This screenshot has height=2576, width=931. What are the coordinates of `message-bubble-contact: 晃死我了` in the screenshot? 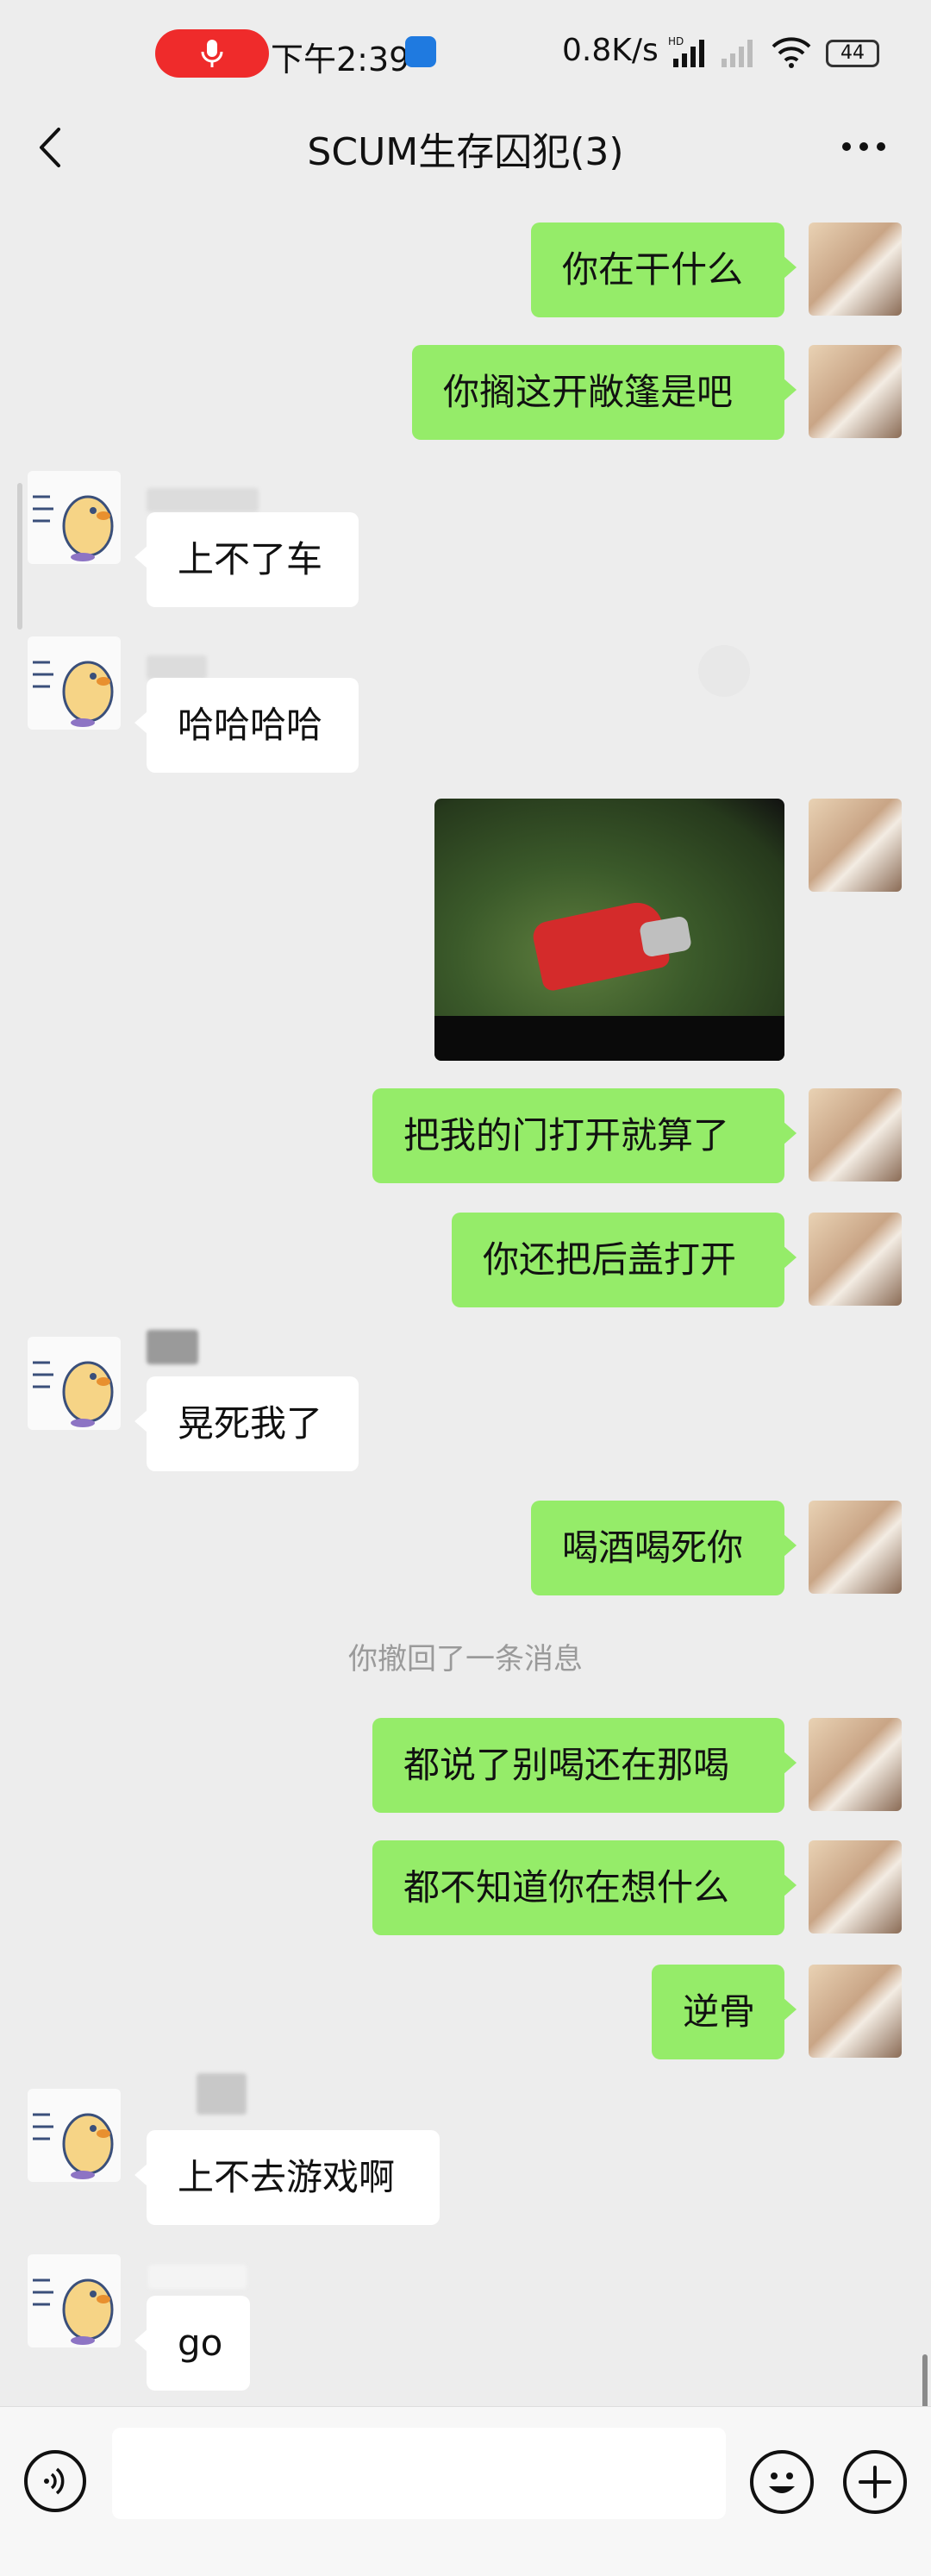 It's located at (246, 1423).